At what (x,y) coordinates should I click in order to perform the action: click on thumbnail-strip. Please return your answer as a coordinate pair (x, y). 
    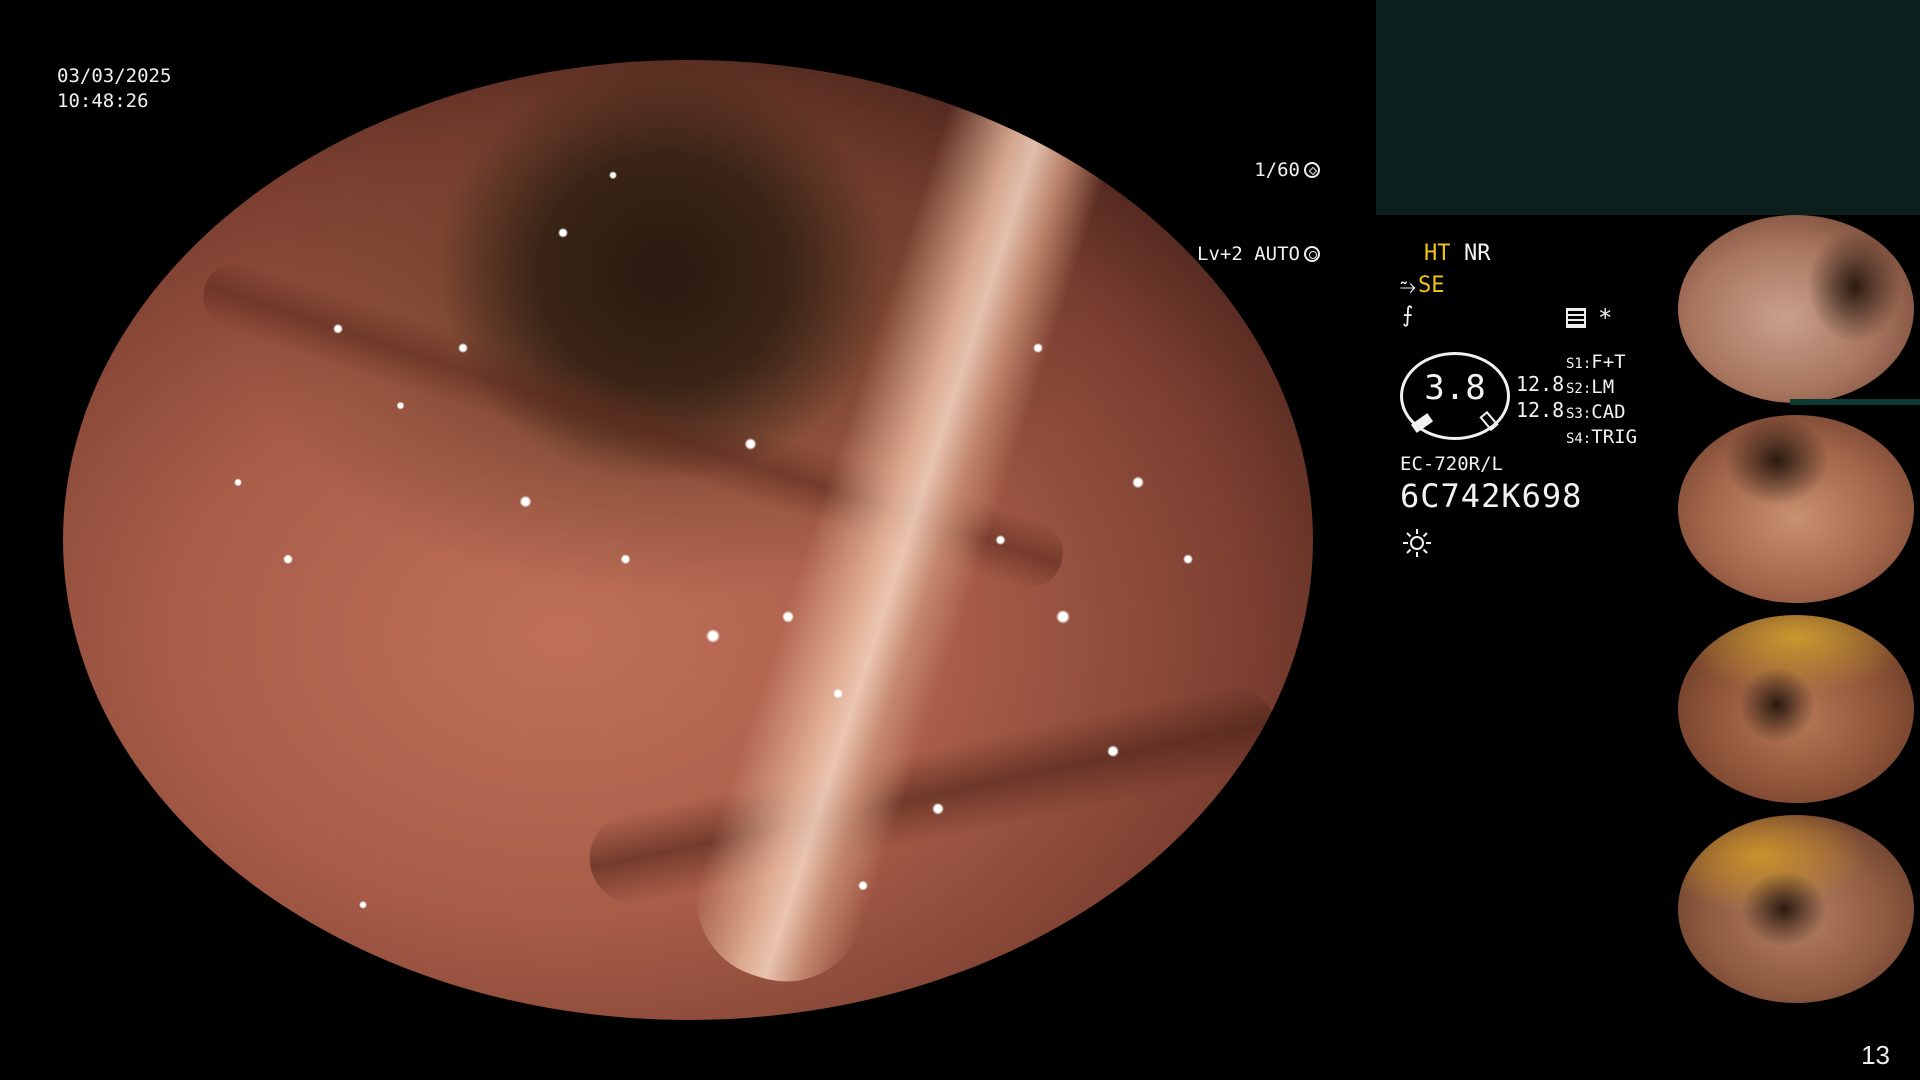
    Looking at the image, I should click on (1855, 402).